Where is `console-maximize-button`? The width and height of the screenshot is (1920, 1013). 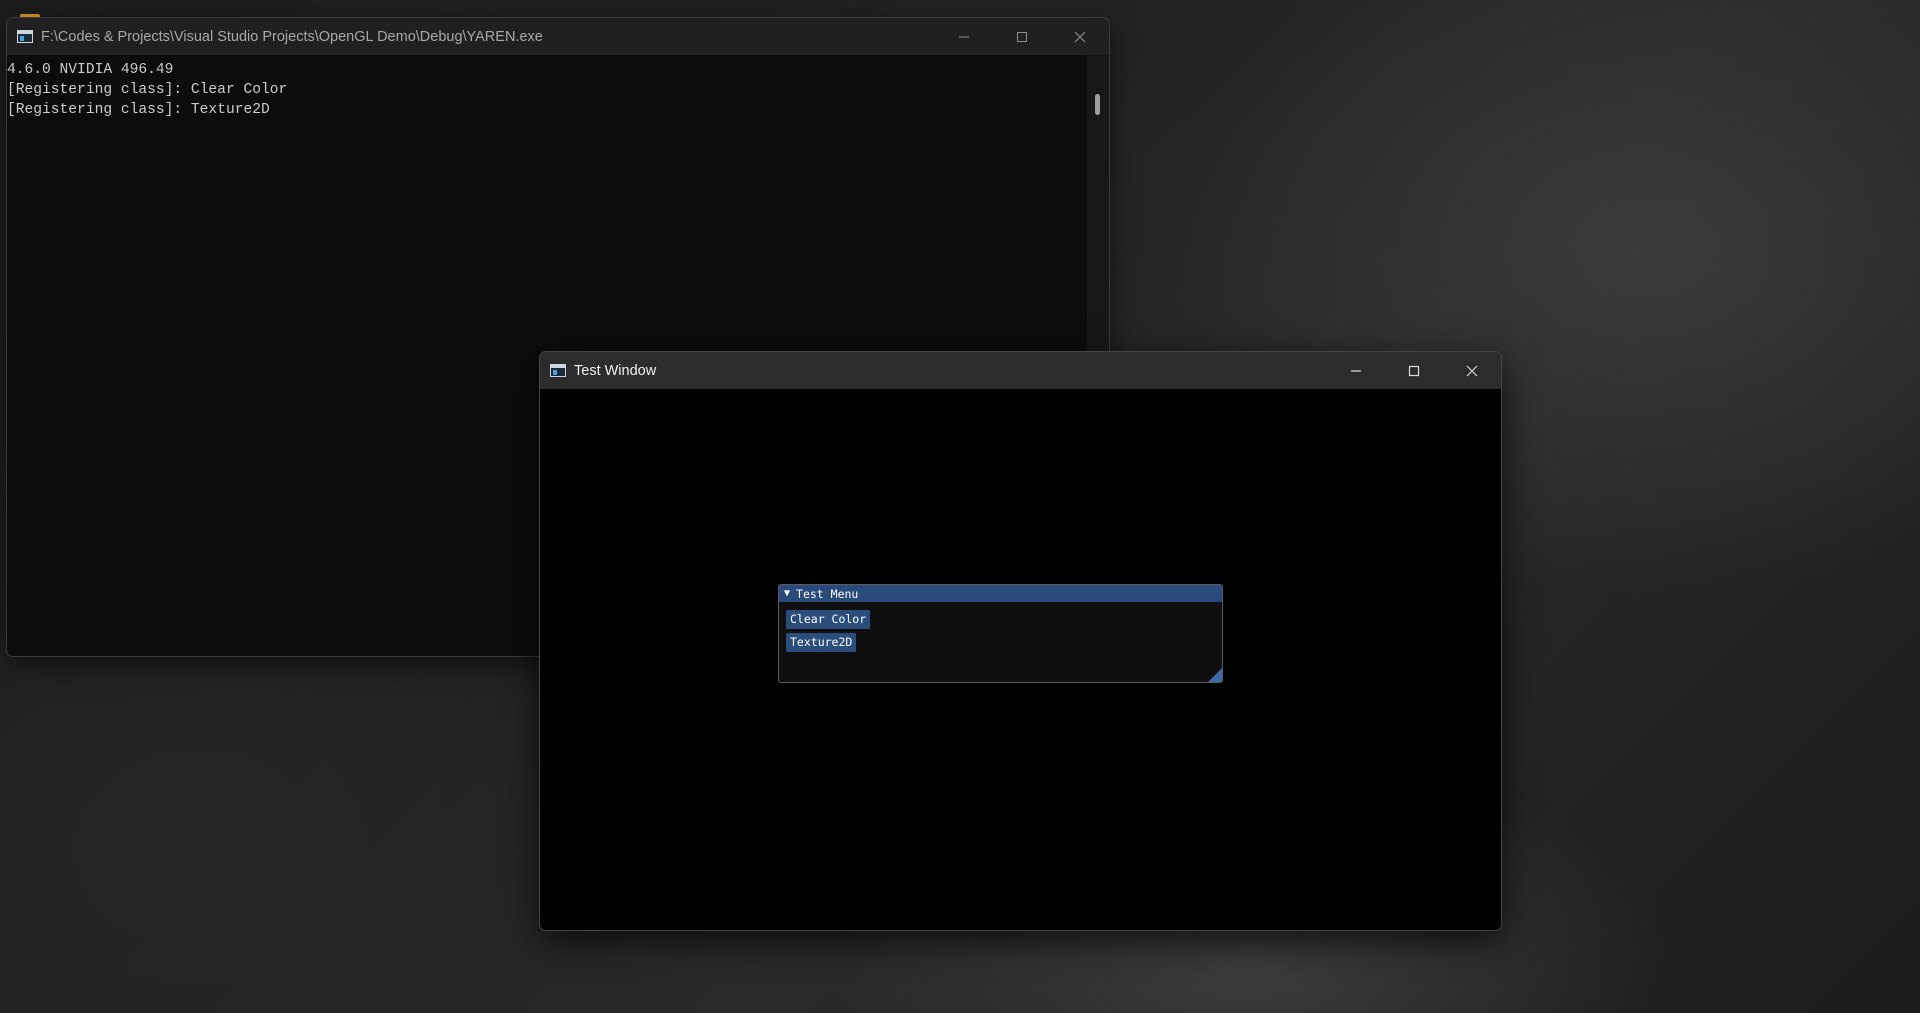
console-maximize-button is located at coordinates (1022, 36).